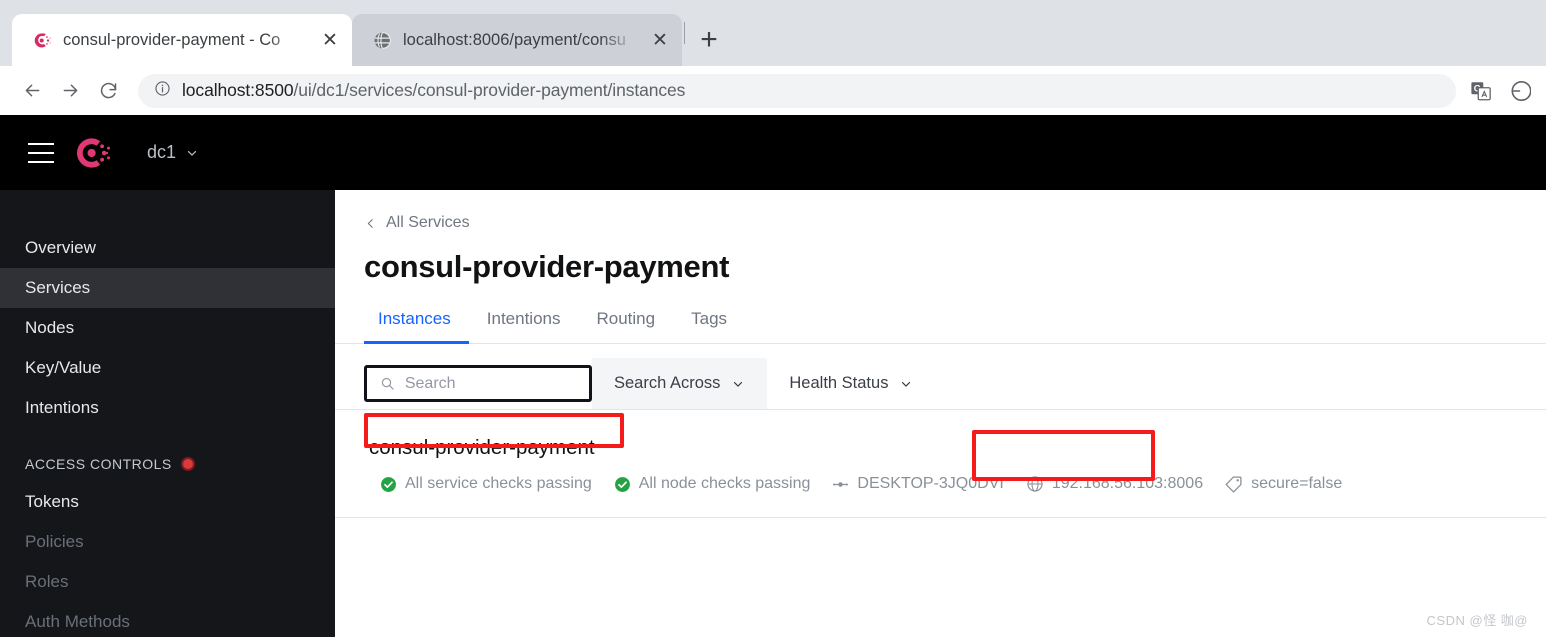 This screenshot has height=637, width=1546. Describe the element at coordinates (841, 484) in the screenshot. I see `node-icon` at that location.